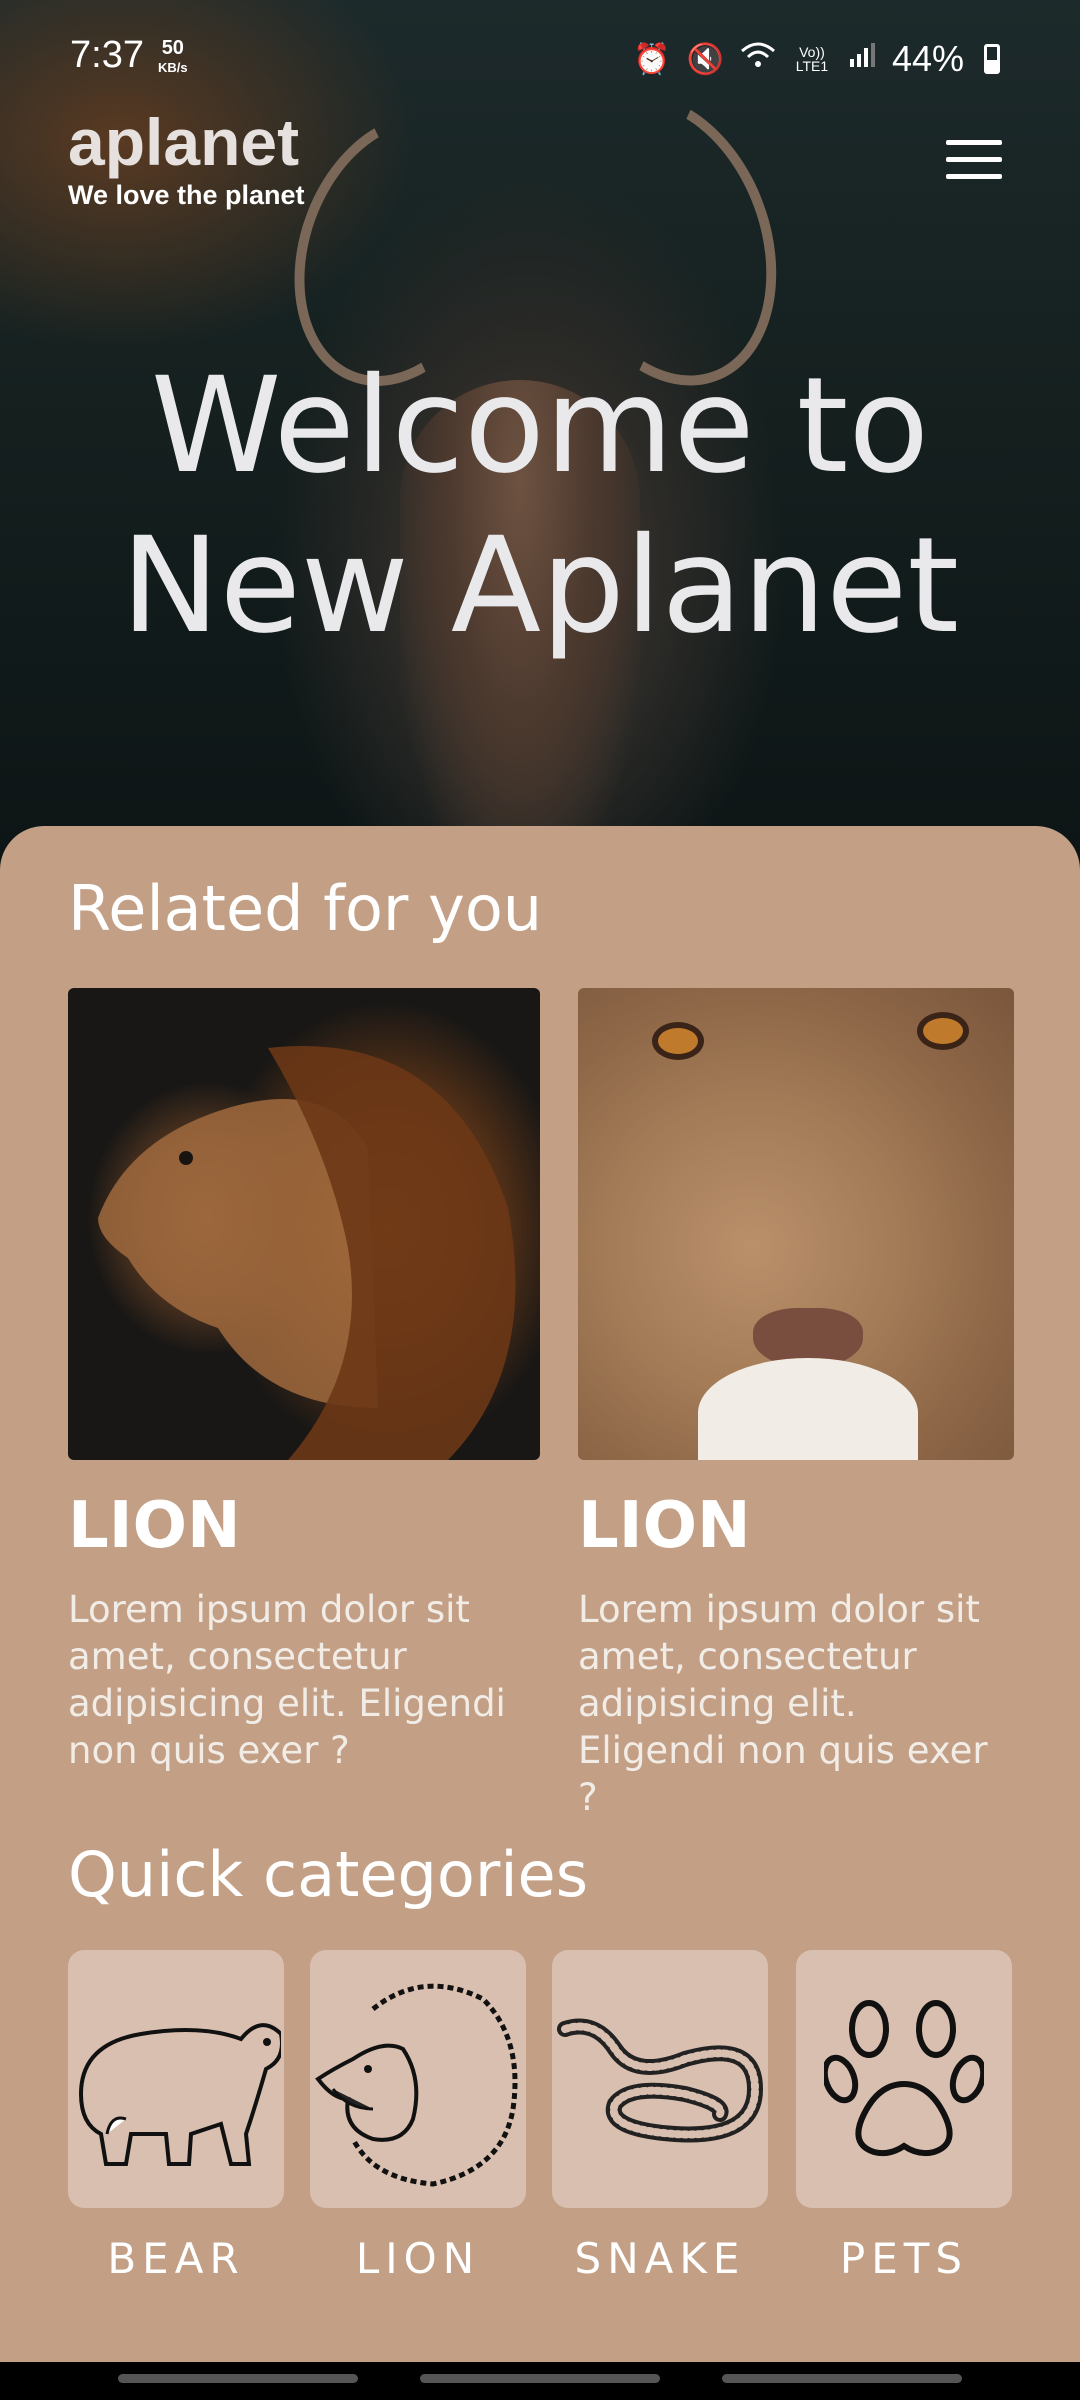 This screenshot has height=2400, width=1080. I want to click on brand-name: aplanet, so click(184, 142).